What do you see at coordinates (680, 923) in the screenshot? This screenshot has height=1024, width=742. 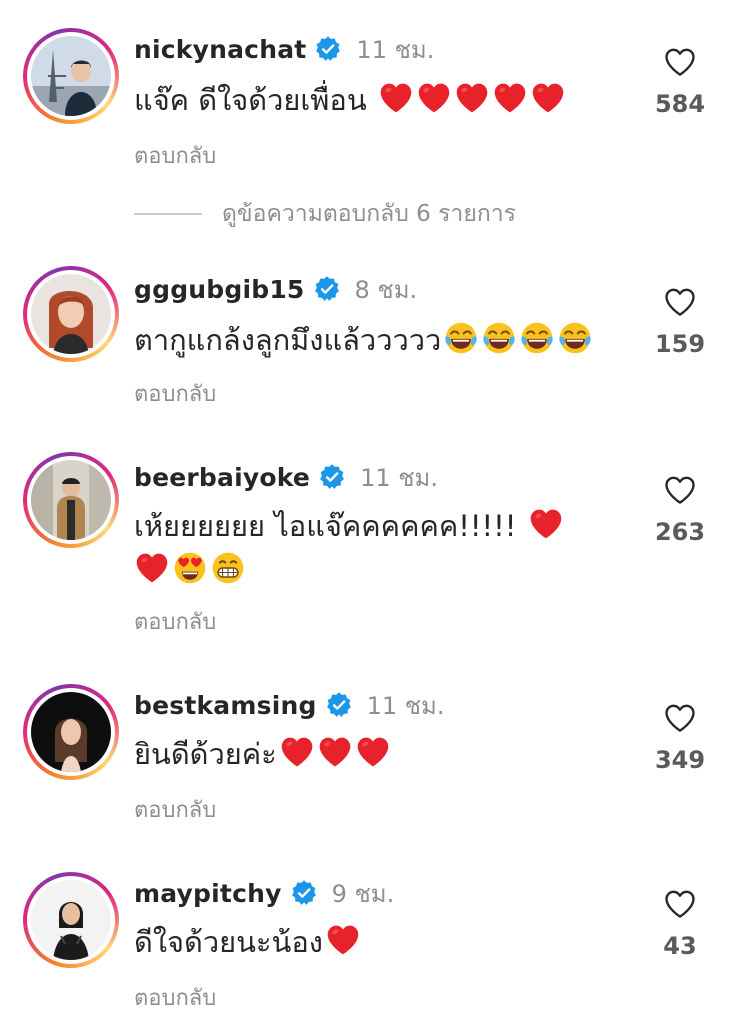 I see `like-group: 43` at bounding box center [680, 923].